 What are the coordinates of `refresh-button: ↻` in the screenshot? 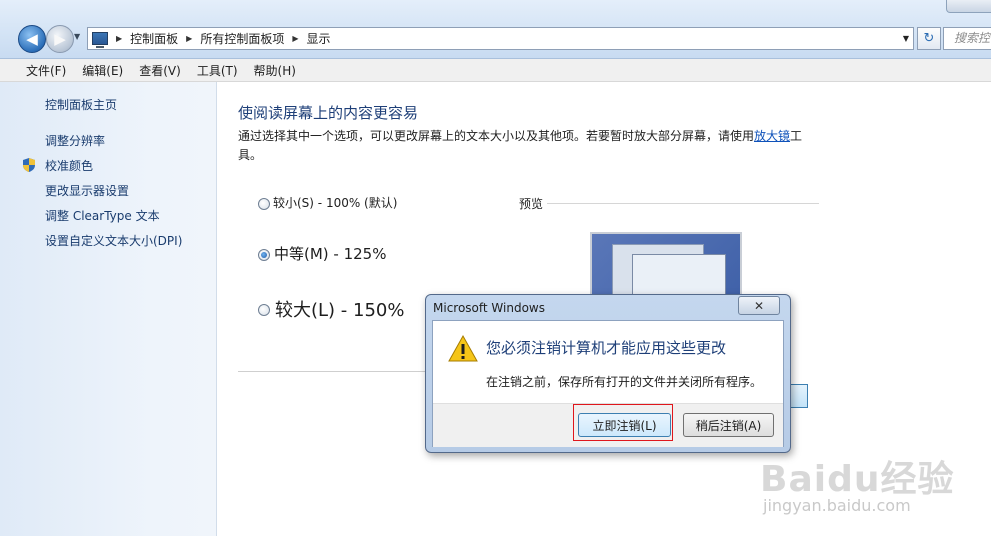 It's located at (929, 38).